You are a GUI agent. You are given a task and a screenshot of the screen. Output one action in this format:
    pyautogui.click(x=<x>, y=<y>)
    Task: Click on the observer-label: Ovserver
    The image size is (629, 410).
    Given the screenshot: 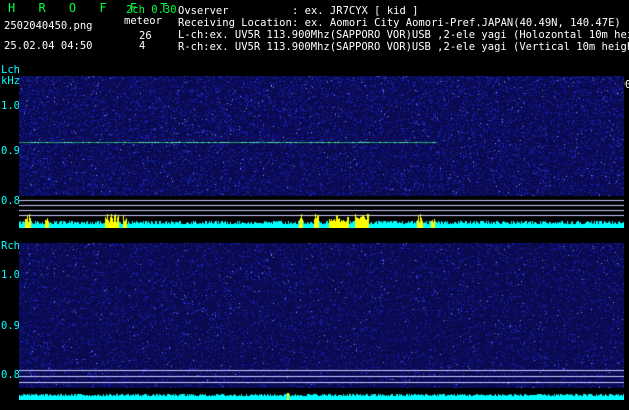 What is the action you would take?
    pyautogui.click(x=203, y=11)
    